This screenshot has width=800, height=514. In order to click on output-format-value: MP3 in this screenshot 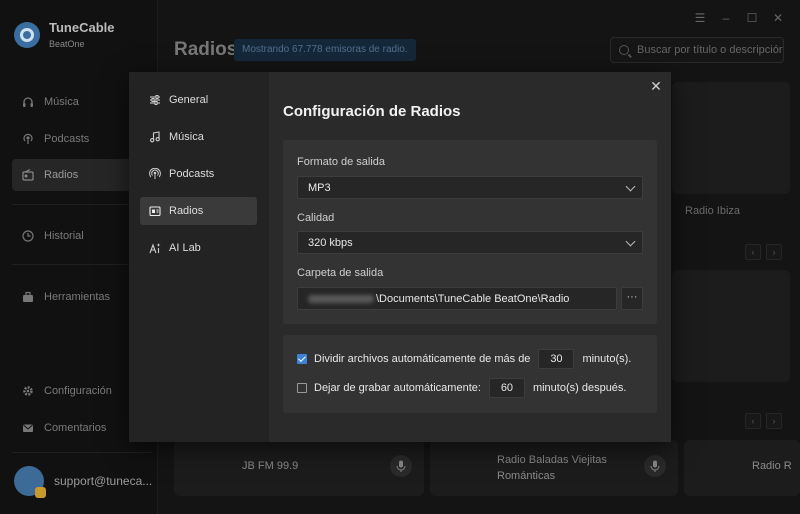, I will do `click(319, 187)`.